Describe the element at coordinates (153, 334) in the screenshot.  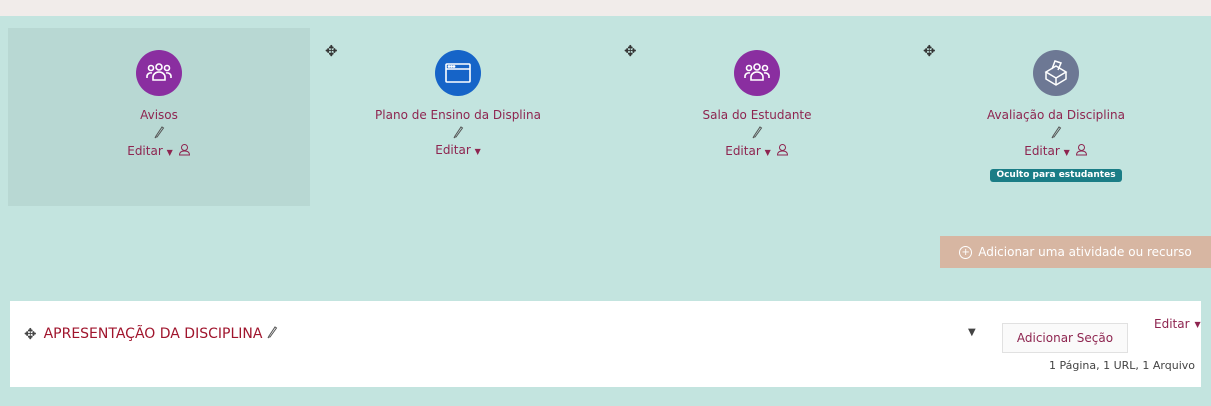
I see `section-title-text: APRESENTAÇÃO DA DISCIPLINA` at that location.